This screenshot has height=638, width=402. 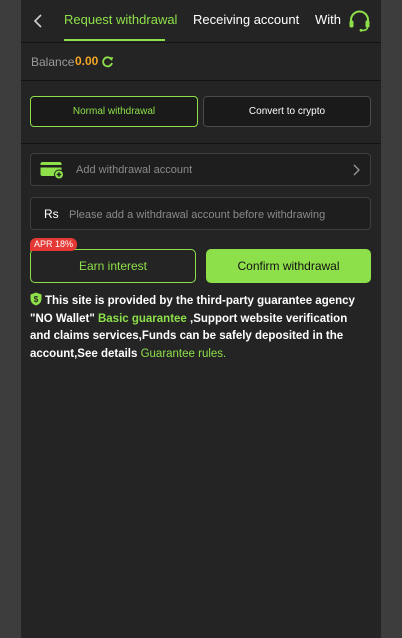 What do you see at coordinates (246, 19) in the screenshot?
I see `tab-receiving-account: Receiving account` at bounding box center [246, 19].